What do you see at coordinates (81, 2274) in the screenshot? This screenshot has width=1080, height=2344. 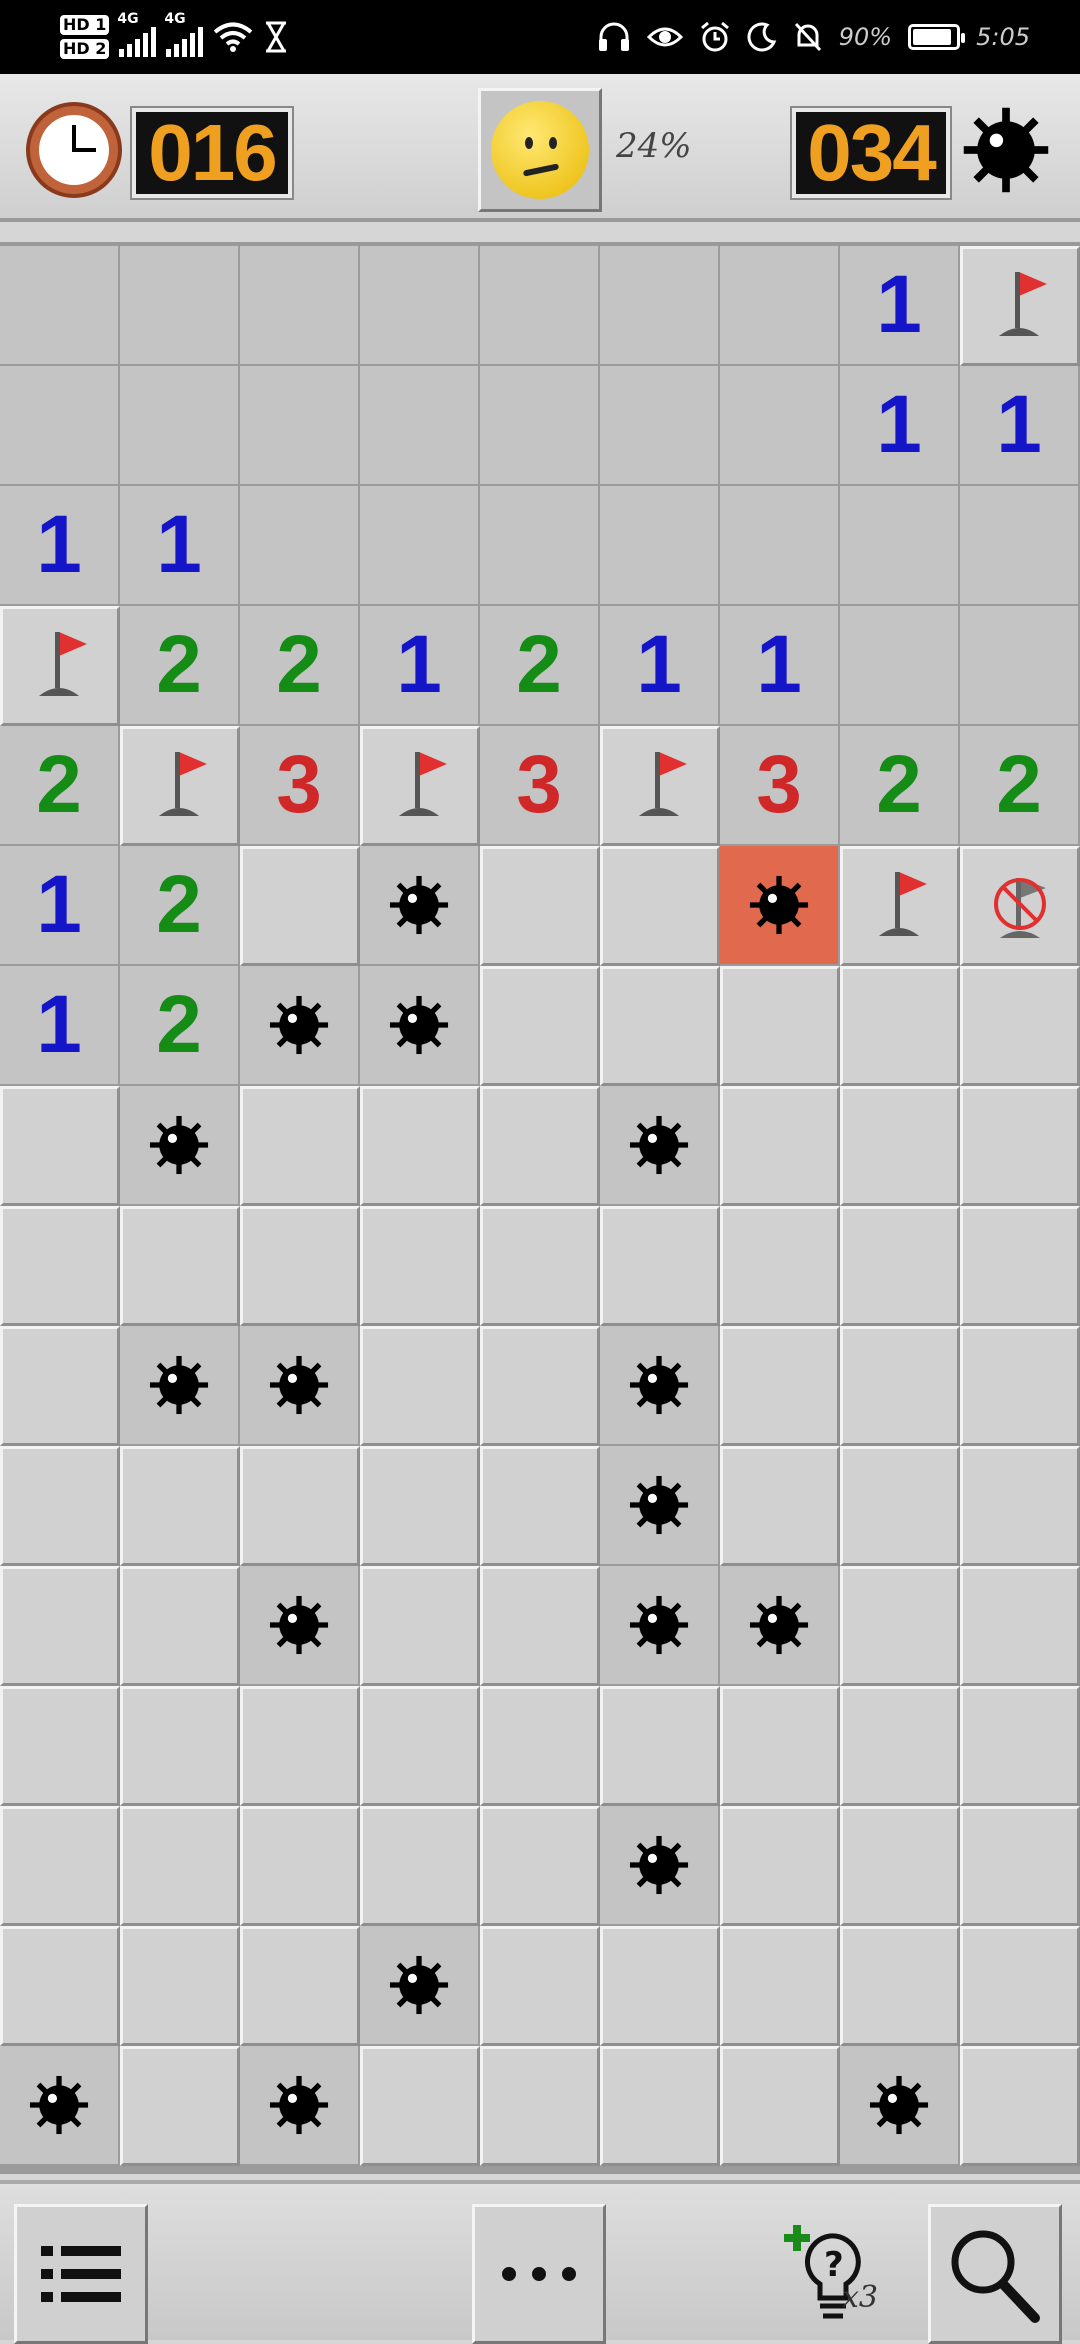 I see `menu-button` at bounding box center [81, 2274].